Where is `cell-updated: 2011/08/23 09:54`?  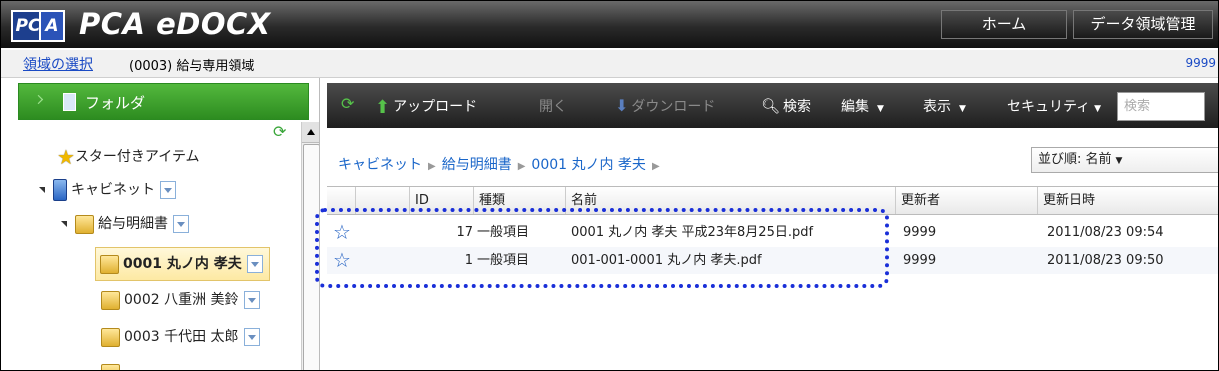 cell-updated: 2011/08/23 09:54 is located at coordinates (1105, 232).